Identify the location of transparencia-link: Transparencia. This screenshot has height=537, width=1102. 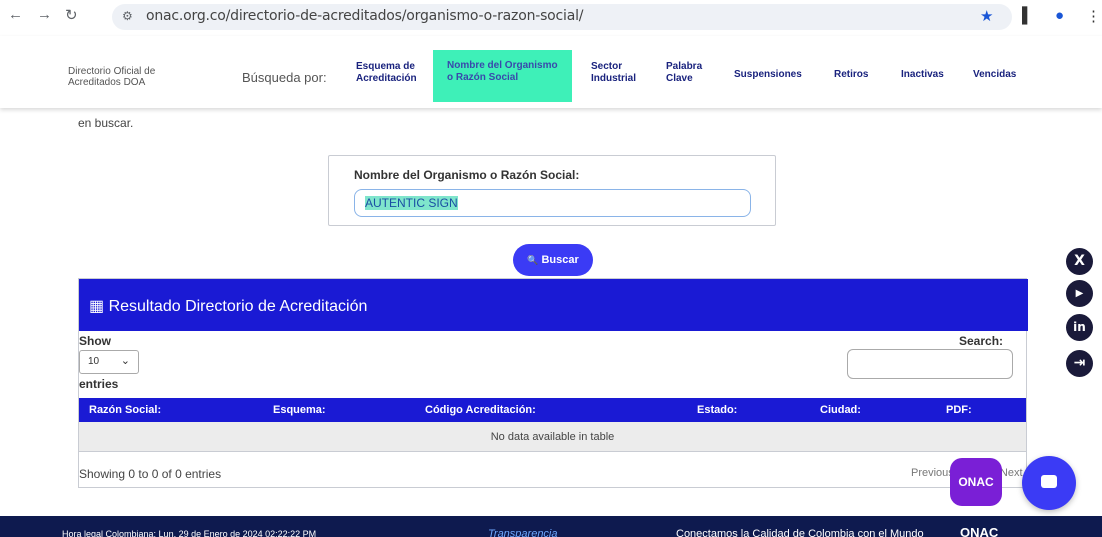
(523, 532).